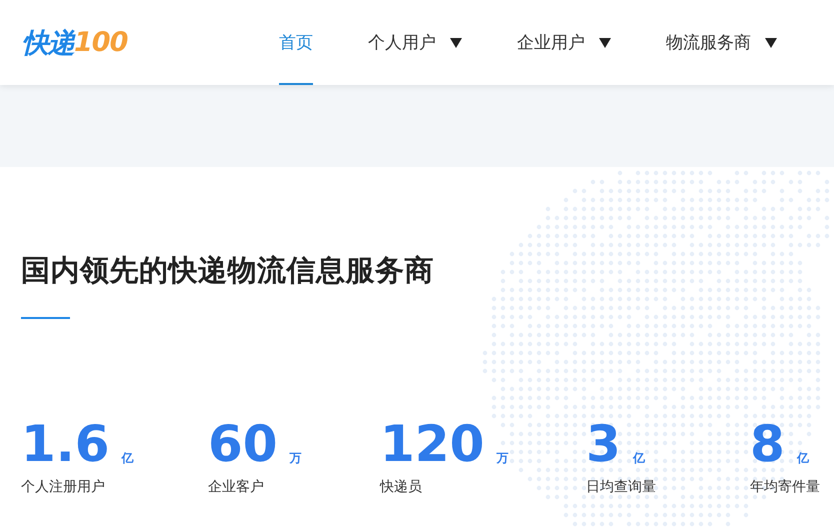 This screenshot has height=531, width=834. Describe the element at coordinates (564, 42) in the screenshot. I see `nav-tab: 企业用户` at that location.